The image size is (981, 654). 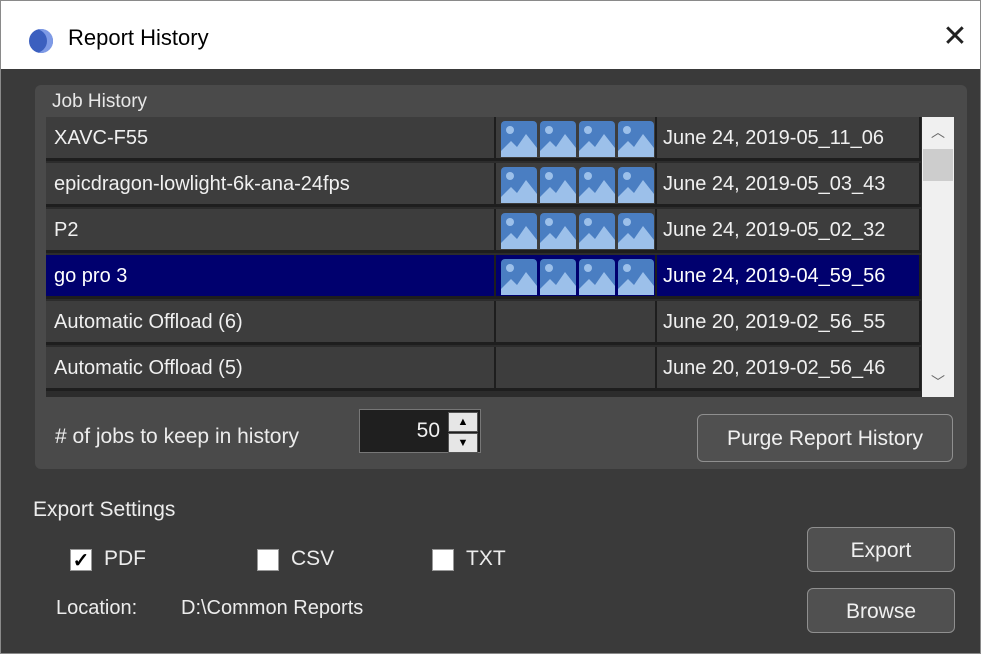 I want to click on table-row: P2 June 24, 2019-05_02_32, so click(x=483, y=231).